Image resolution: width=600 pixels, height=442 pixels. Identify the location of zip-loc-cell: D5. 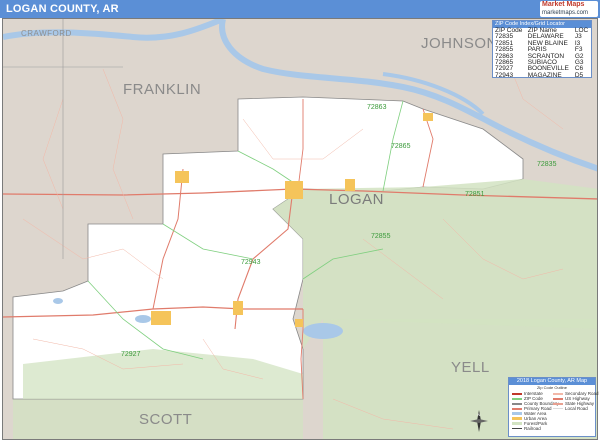
(579, 75).